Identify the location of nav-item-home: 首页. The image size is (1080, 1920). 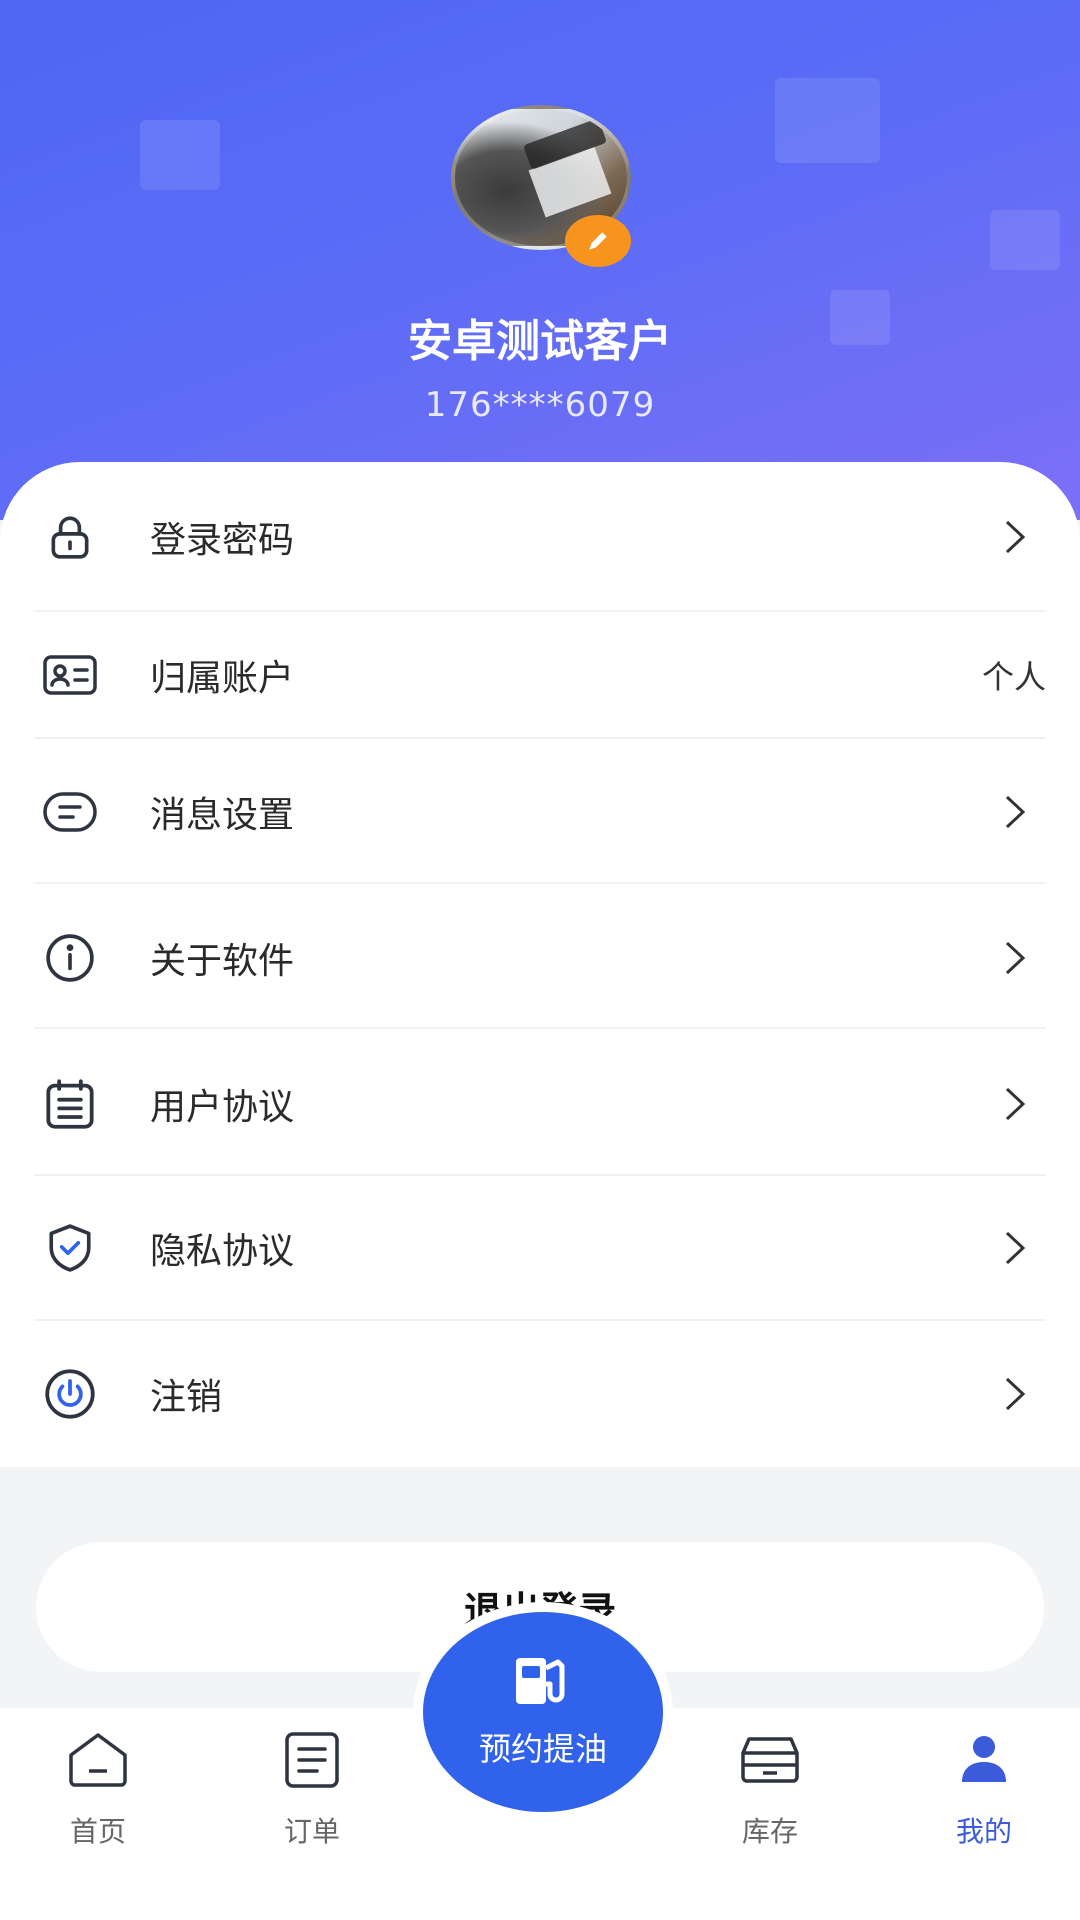
(98, 1803).